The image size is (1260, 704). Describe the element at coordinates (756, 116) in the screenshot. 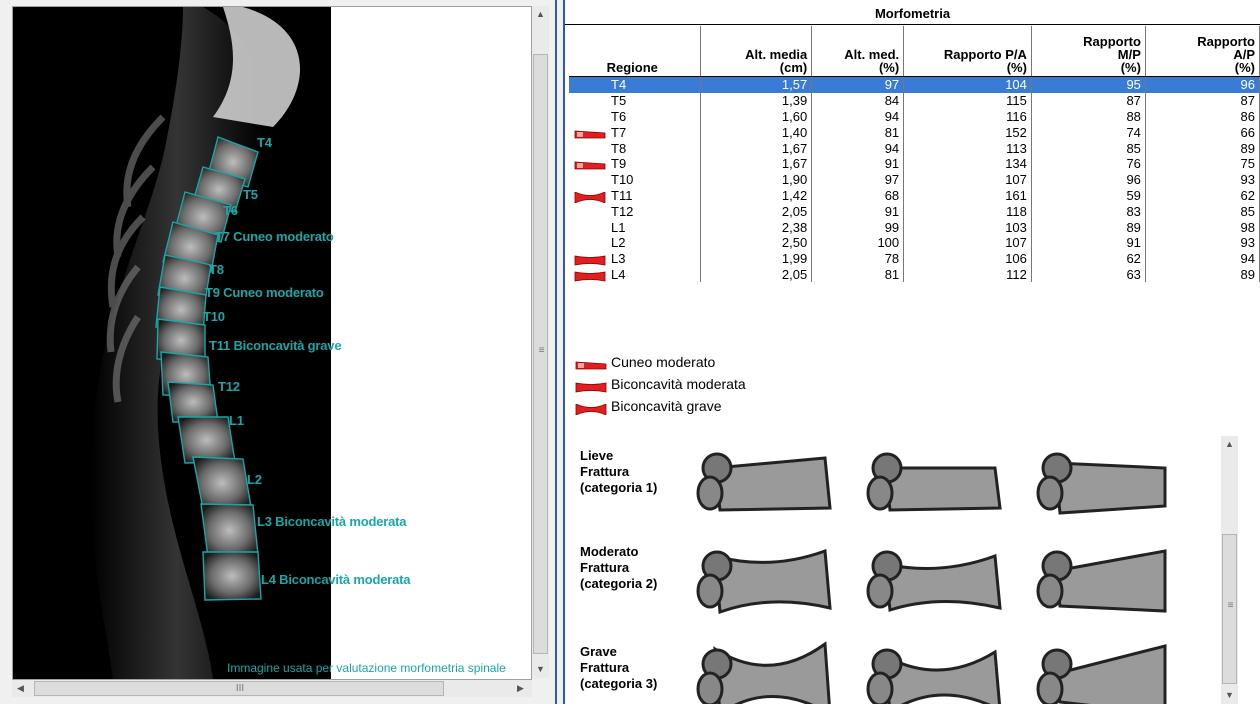

I see `value-cell: 1,60` at that location.